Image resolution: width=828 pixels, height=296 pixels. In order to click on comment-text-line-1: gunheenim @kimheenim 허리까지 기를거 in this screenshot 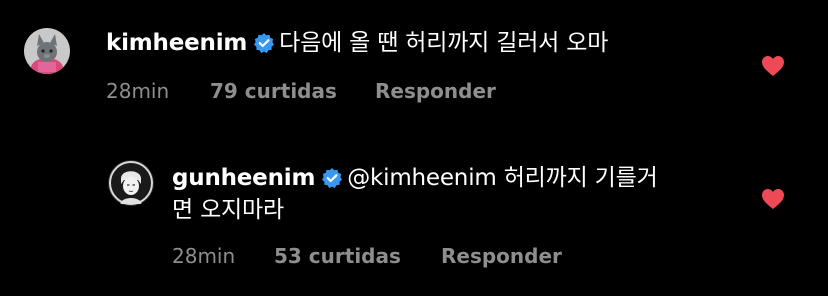, I will do `click(415, 180)`.